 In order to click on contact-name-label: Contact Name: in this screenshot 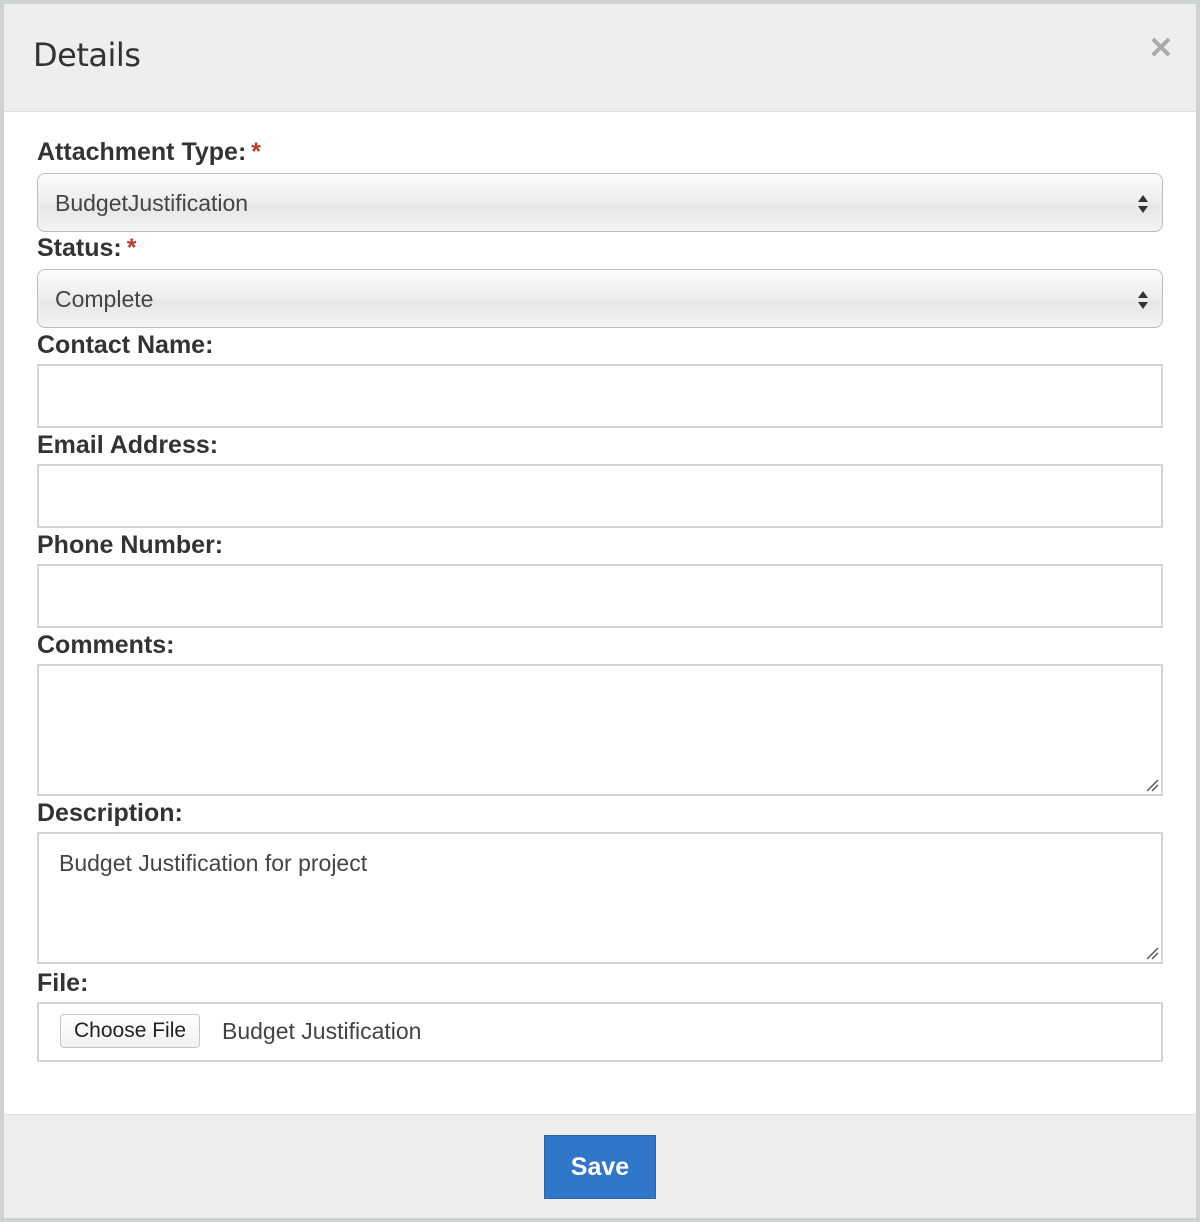, I will do `click(125, 345)`.